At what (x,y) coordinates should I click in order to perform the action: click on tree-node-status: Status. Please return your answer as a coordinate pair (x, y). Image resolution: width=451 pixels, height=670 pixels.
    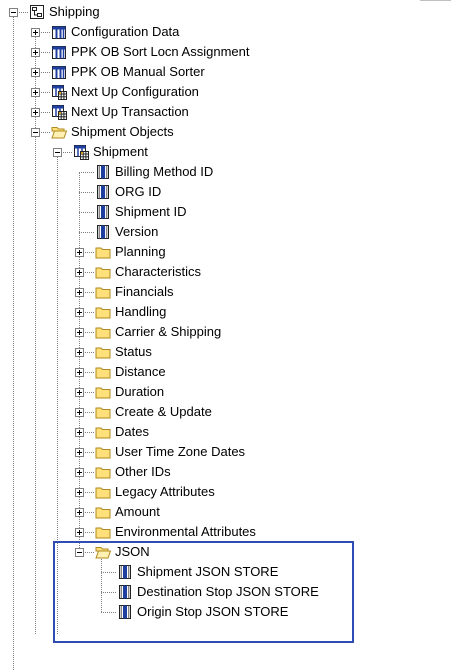
    Looking at the image, I should click on (210, 352).